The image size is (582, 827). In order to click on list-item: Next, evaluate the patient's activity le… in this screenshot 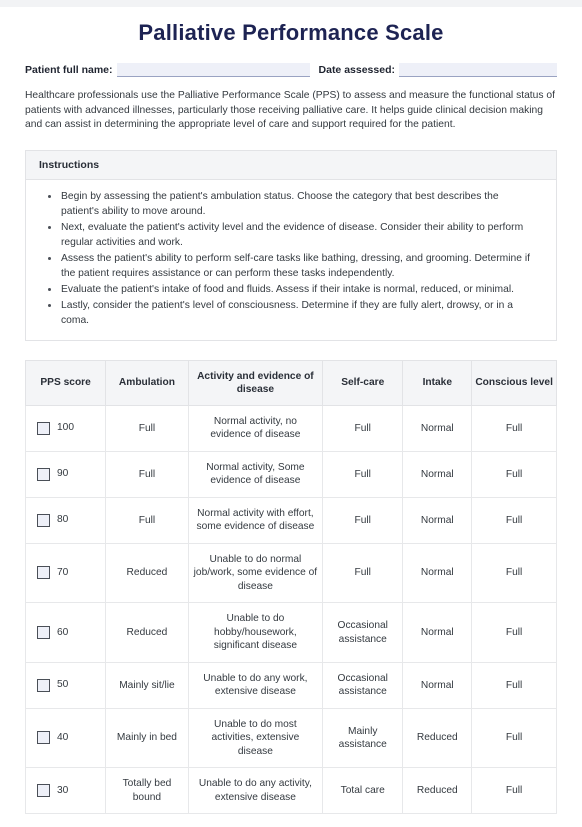, I will do `click(292, 235)`.